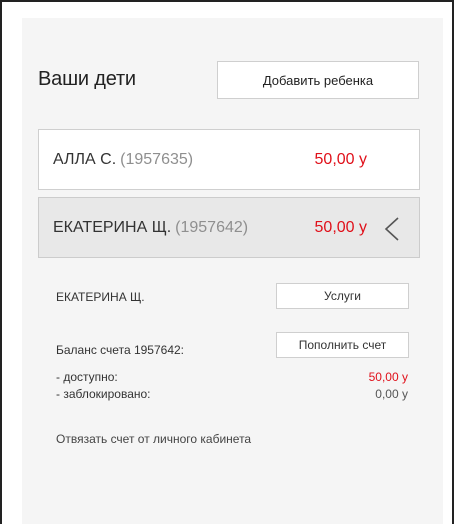 The width and height of the screenshot is (454, 524). What do you see at coordinates (391, 394) in the screenshot?
I see `blocked-value: 0,00 у` at bounding box center [391, 394].